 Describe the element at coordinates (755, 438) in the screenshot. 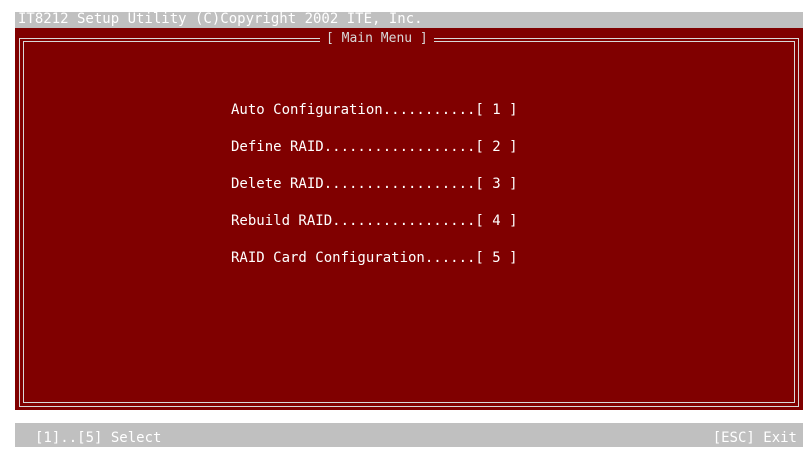

I see `status-exit-hint: [ESC] Exit` at that location.